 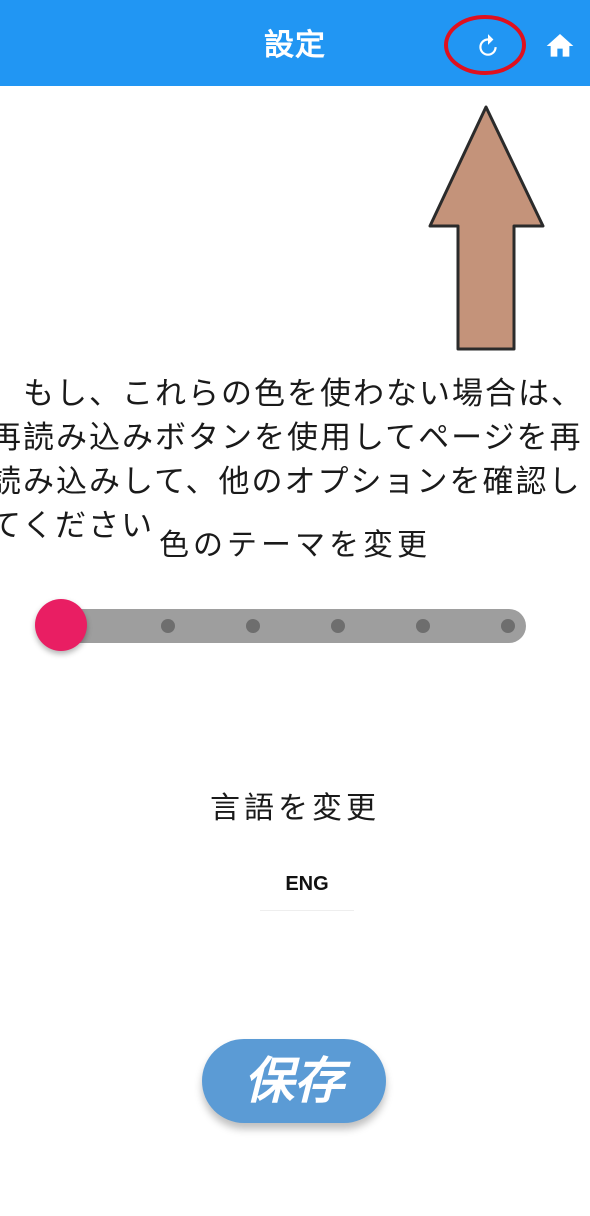 I want to click on reload-highlight-circle, so click(x=485, y=45).